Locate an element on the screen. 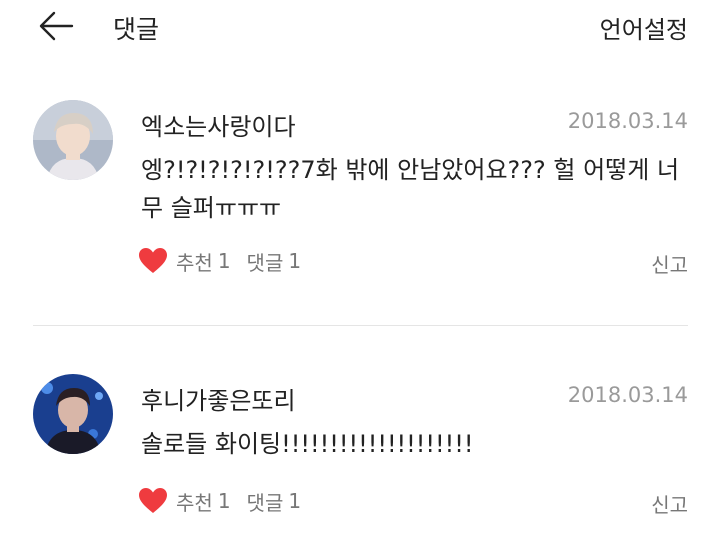 The height and width of the screenshot is (540, 720). divider is located at coordinates (360, 325).